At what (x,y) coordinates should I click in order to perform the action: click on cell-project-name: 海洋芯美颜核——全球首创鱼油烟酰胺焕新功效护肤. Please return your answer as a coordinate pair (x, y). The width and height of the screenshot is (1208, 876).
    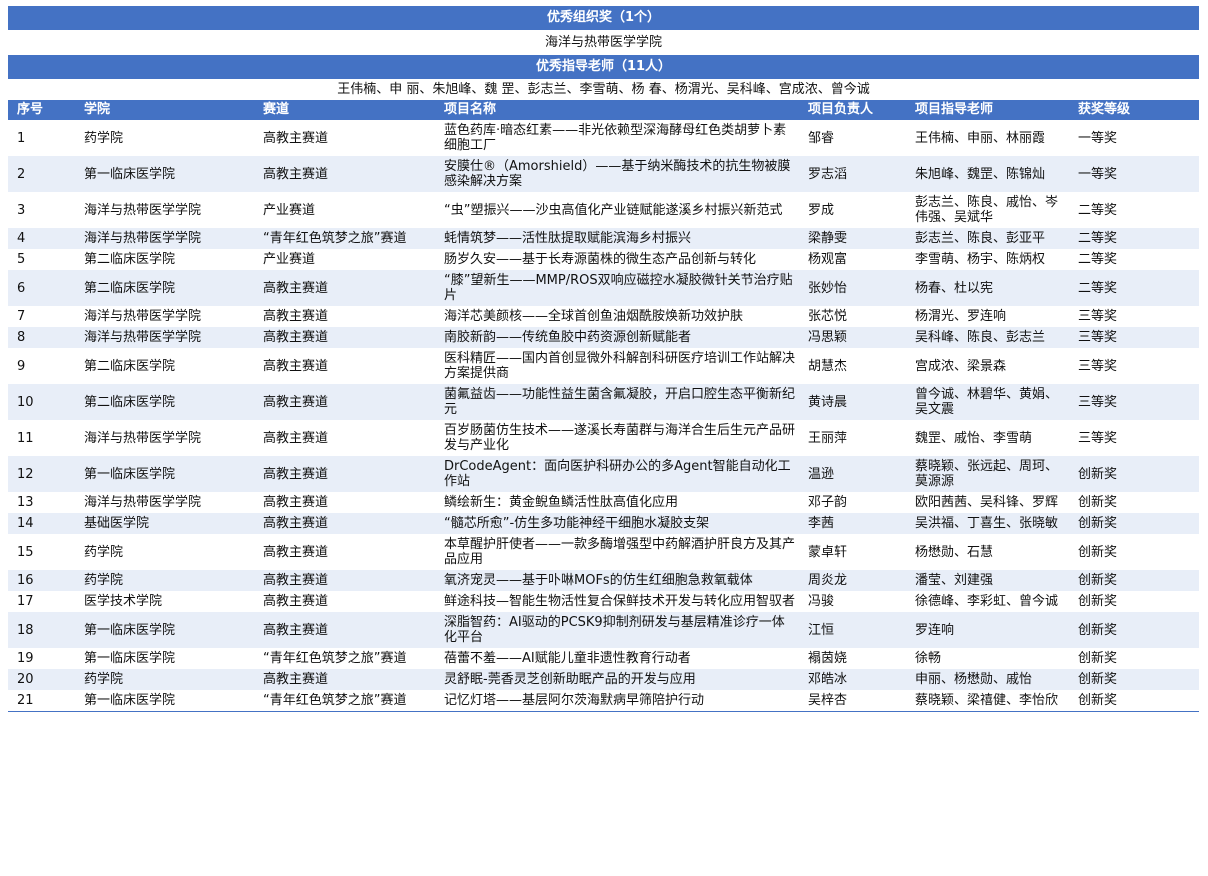
    Looking at the image, I should click on (617, 316).